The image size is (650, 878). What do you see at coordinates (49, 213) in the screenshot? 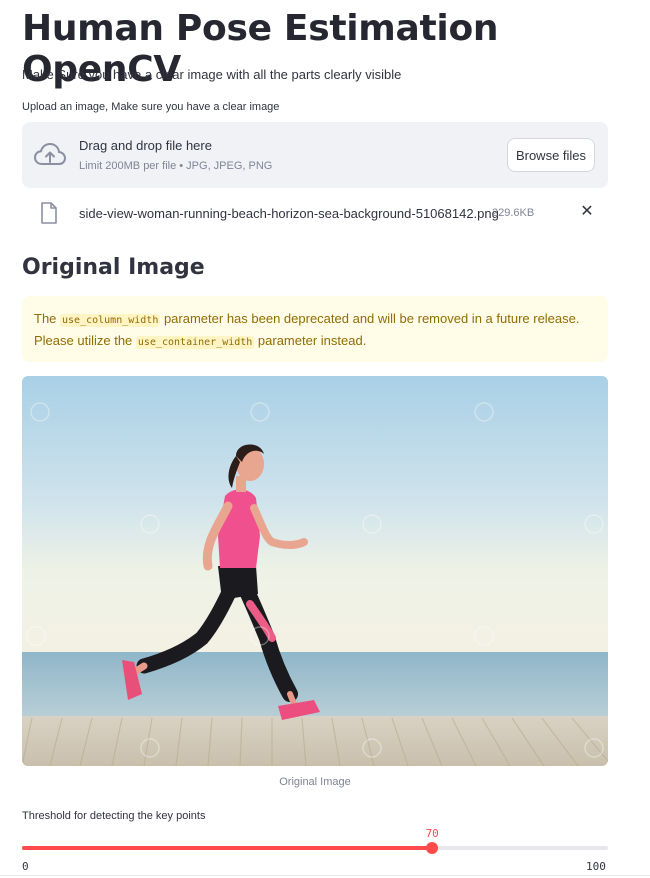
I see `file-icon` at bounding box center [49, 213].